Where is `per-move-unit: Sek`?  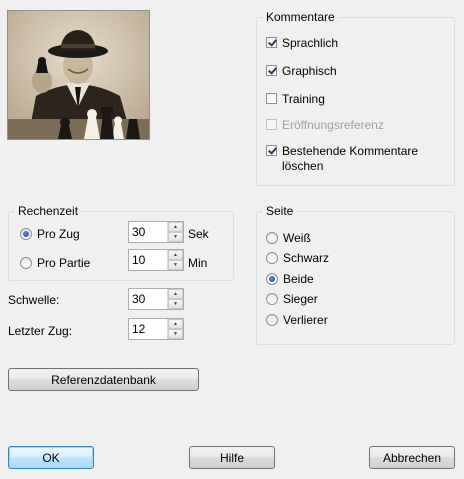 per-move-unit: Sek is located at coordinates (198, 234).